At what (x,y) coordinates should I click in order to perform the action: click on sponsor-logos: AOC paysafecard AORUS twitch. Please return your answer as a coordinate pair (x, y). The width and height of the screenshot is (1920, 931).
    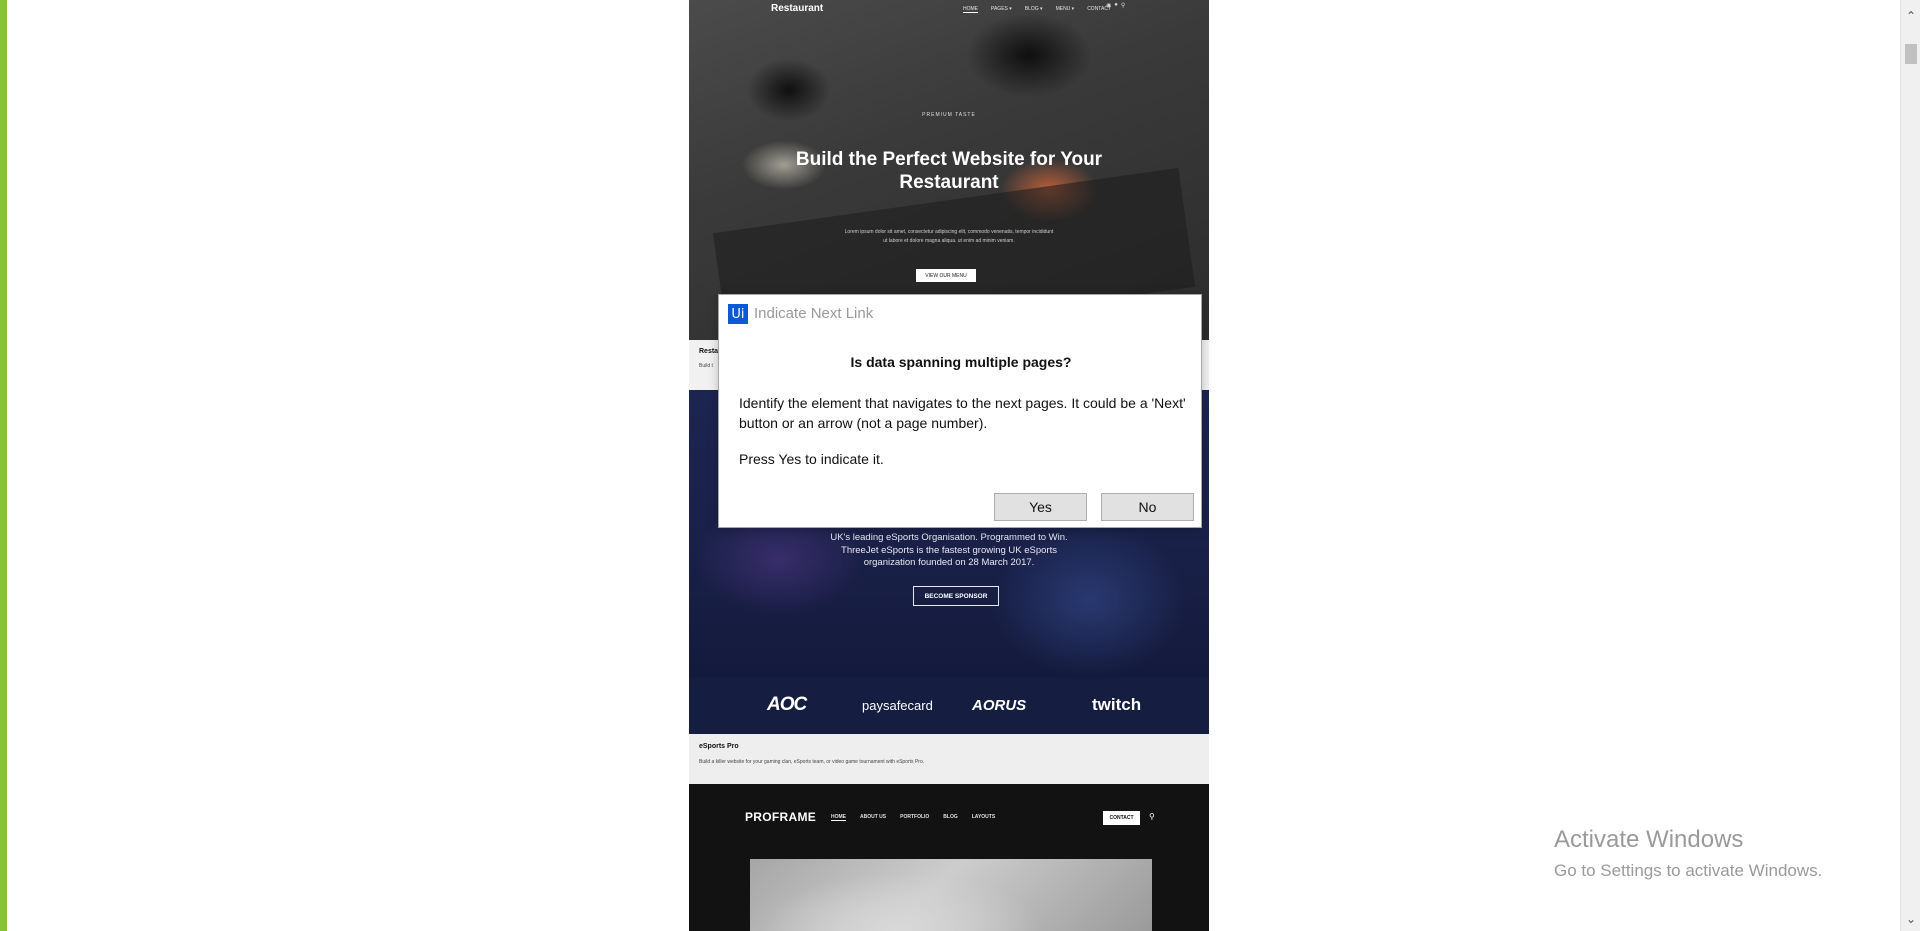
    Looking at the image, I should click on (949, 706).